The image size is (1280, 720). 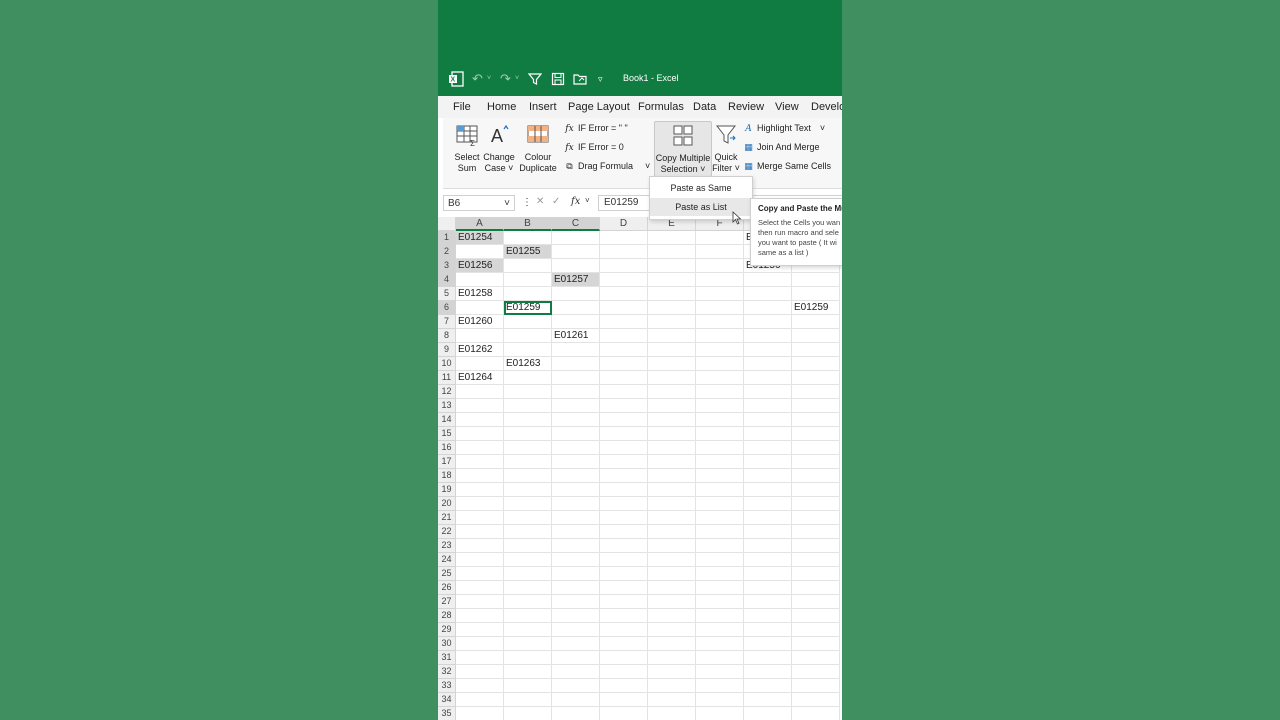 I want to click on cell-a13, so click(x=480, y=406).